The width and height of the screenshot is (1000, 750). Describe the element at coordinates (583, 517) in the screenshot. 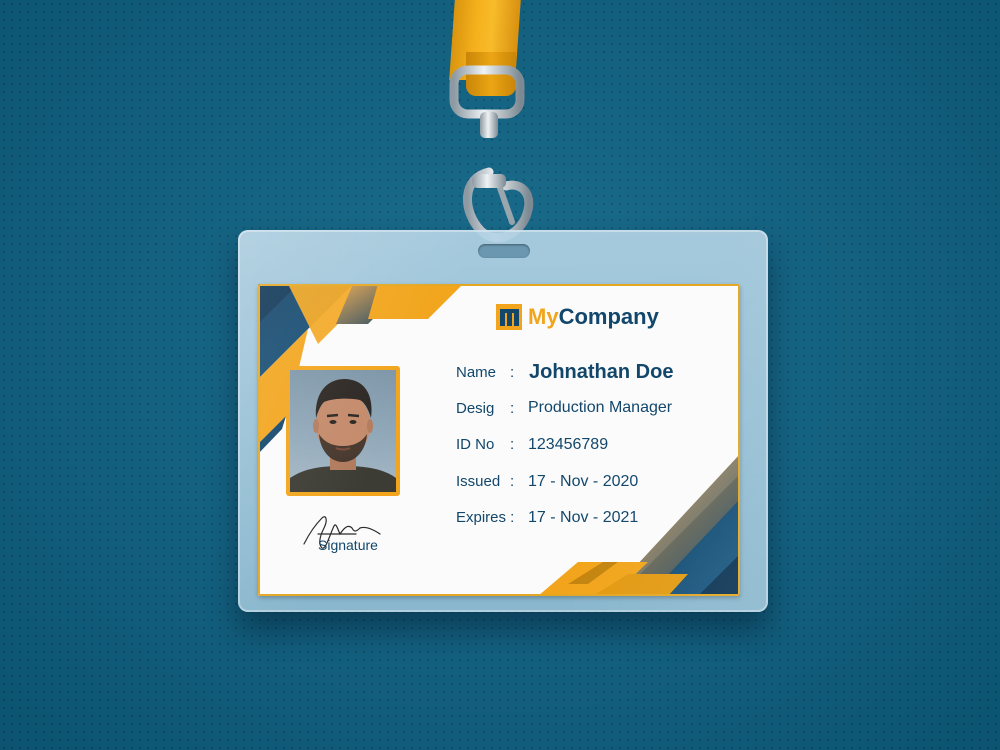

I see `expires-date: 17 - Nov - 2021` at that location.